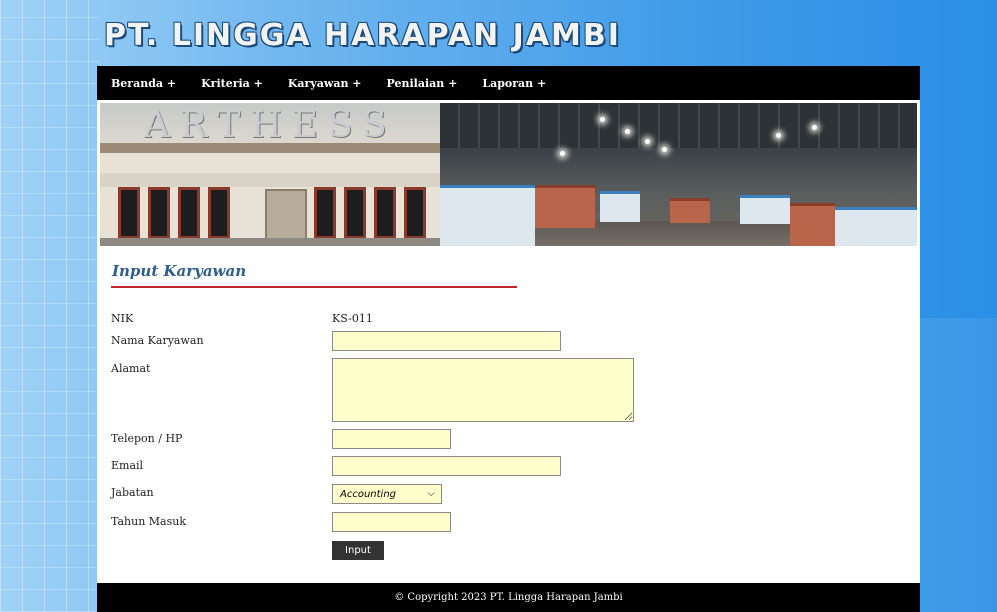  Describe the element at coordinates (147, 438) in the screenshot. I see `telepon-label: Telepon / HP` at that location.